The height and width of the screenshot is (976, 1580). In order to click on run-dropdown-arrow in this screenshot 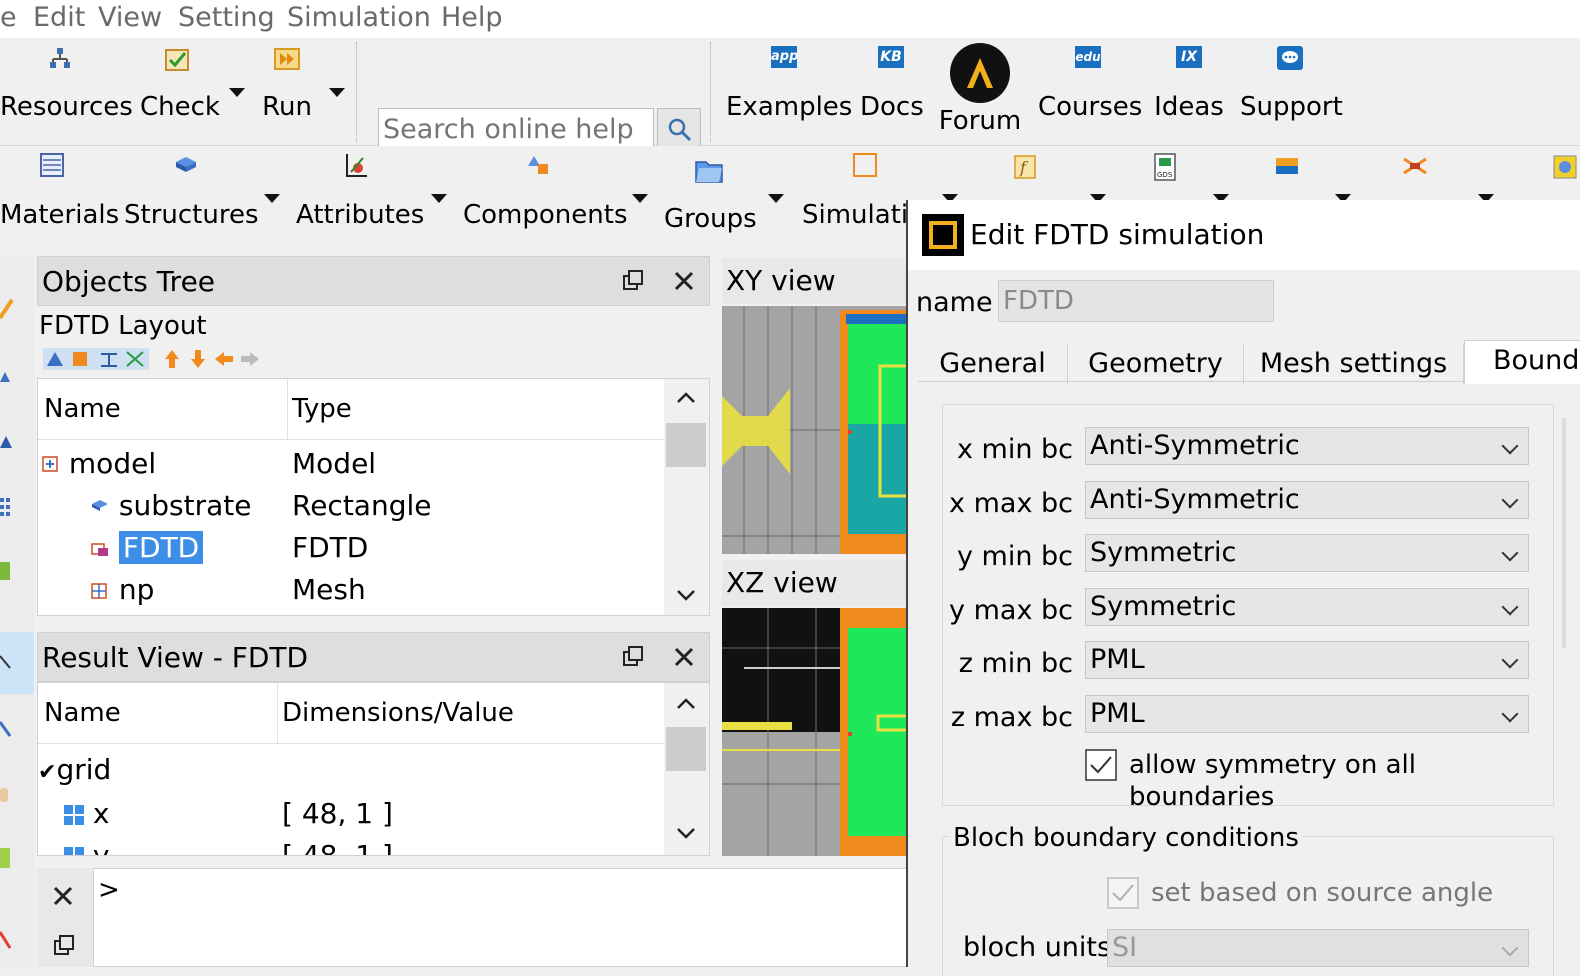, I will do `click(337, 92)`.